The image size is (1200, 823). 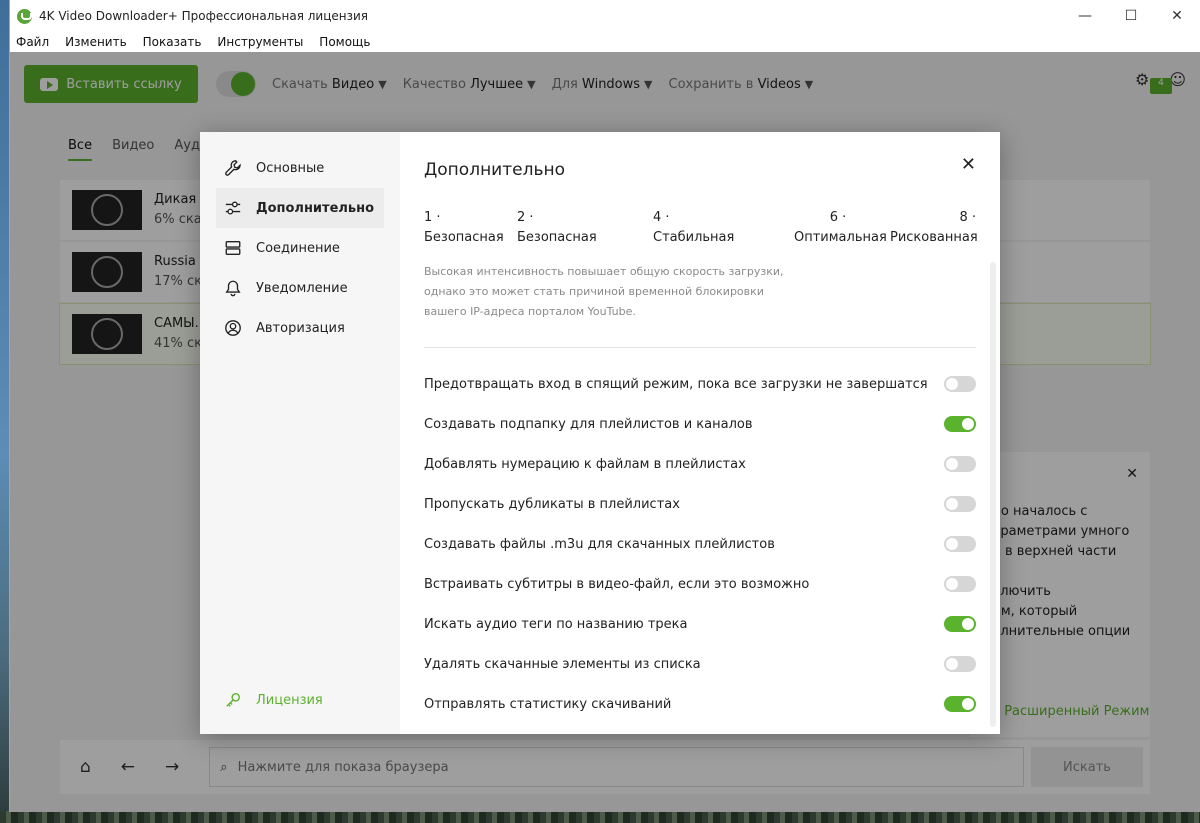 What do you see at coordinates (1177, 16) in the screenshot?
I see `close-window-button: ✕` at bounding box center [1177, 16].